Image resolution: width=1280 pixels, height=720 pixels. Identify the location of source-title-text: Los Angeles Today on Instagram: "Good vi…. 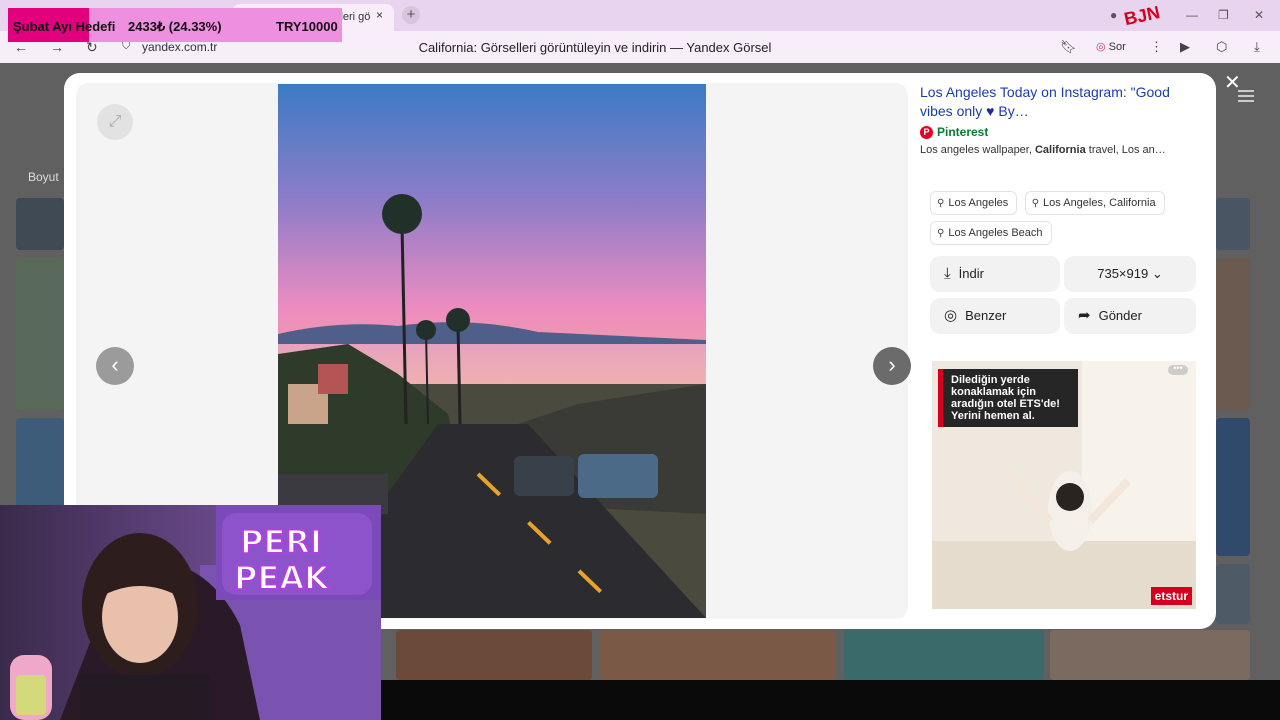
(1045, 101).